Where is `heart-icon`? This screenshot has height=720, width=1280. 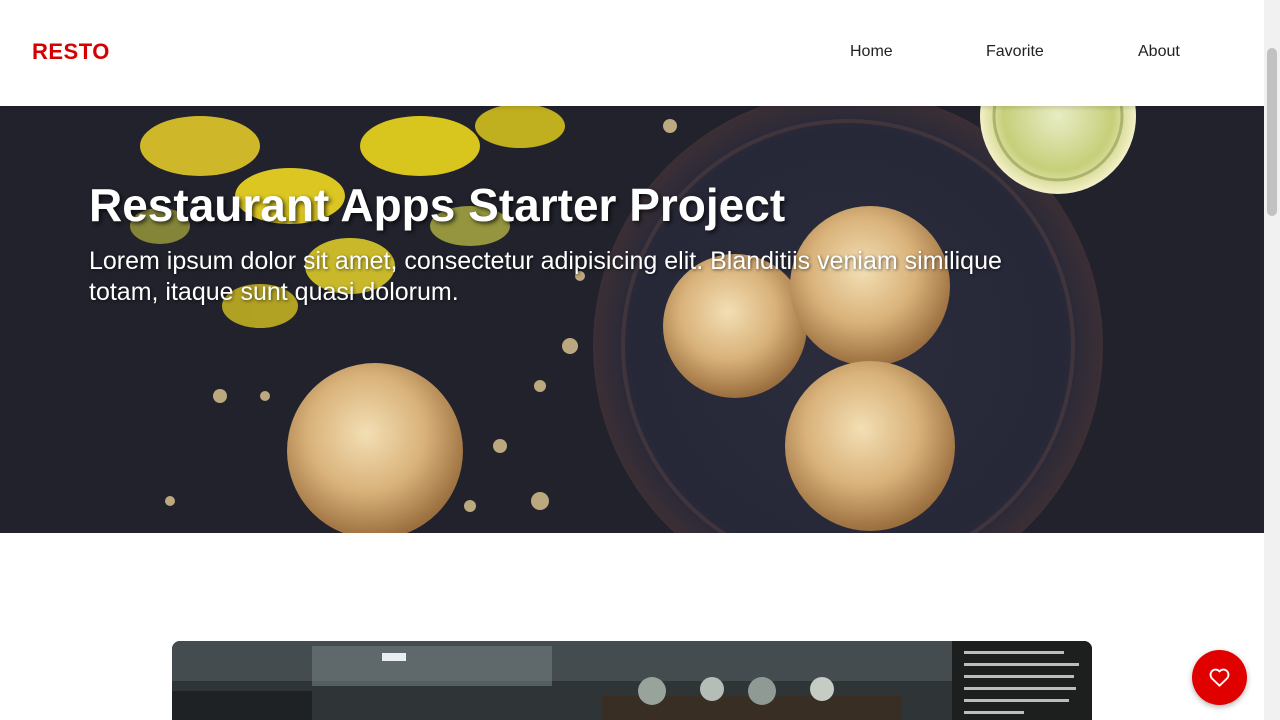
heart-icon is located at coordinates (1219, 677).